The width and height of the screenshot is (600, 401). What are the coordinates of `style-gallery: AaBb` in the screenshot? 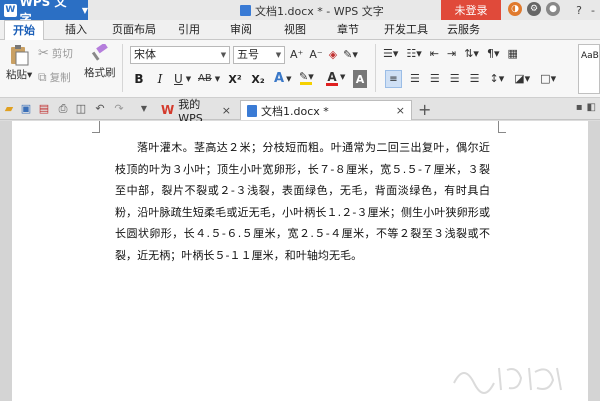 It's located at (589, 69).